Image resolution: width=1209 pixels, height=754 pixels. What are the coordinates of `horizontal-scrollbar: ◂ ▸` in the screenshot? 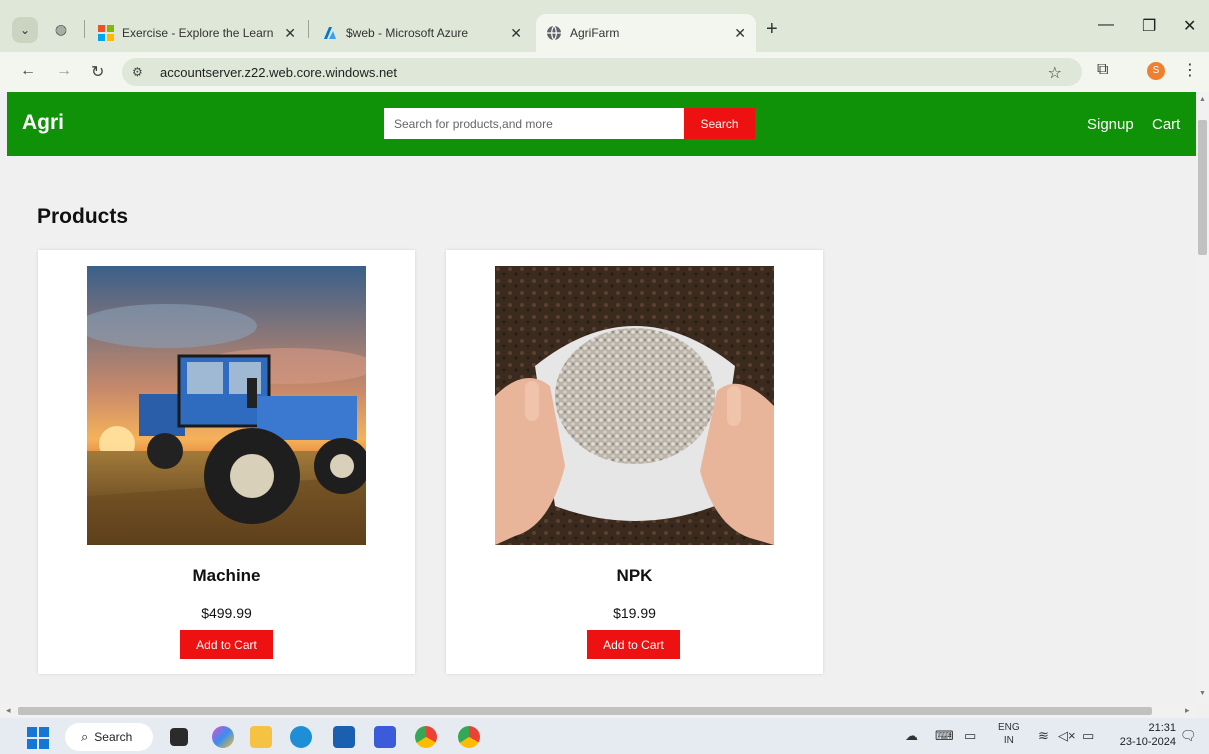 It's located at (598, 711).